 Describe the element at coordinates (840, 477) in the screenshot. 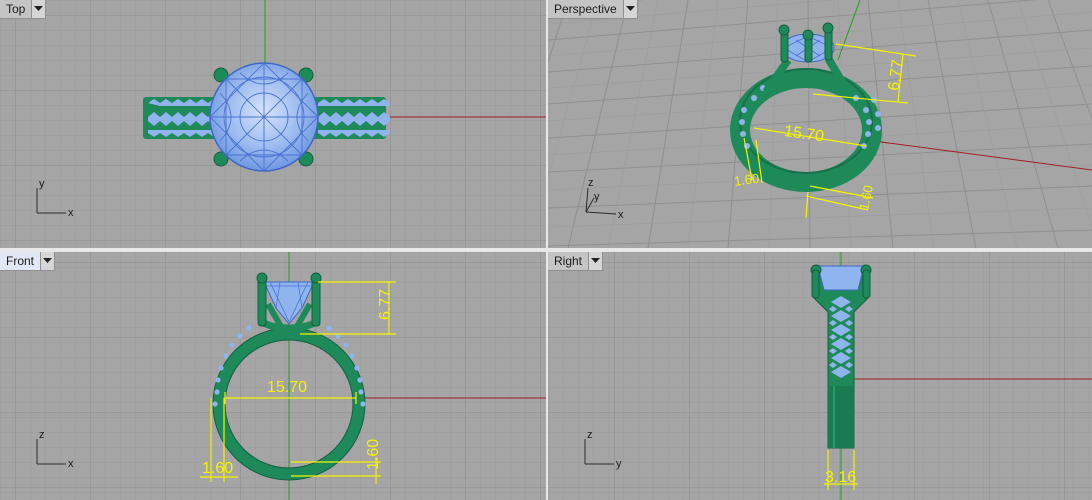

I see `dim-band-width-label: 3.16` at that location.